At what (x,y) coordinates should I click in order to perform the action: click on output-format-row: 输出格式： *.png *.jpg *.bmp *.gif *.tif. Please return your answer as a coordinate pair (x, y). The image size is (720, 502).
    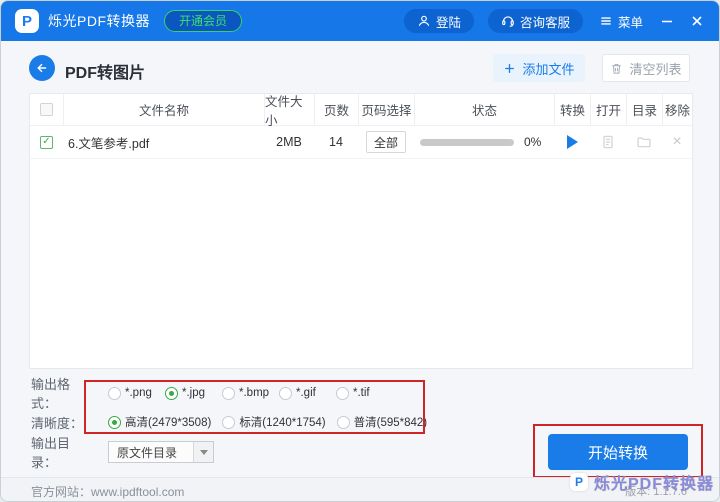
    Looking at the image, I should click on (212, 394).